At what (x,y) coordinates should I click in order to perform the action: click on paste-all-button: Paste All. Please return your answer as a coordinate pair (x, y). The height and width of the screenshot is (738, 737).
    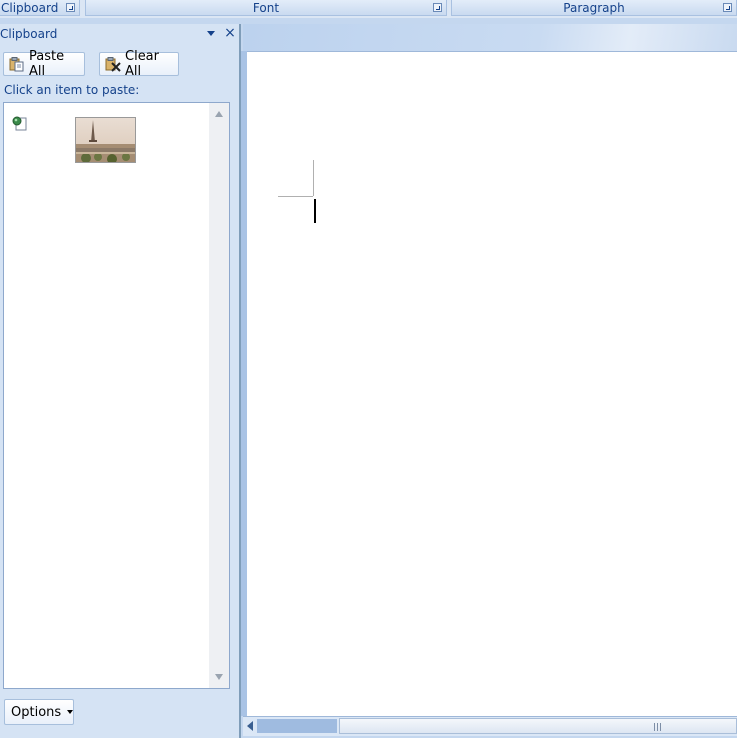
    Looking at the image, I should click on (44, 64).